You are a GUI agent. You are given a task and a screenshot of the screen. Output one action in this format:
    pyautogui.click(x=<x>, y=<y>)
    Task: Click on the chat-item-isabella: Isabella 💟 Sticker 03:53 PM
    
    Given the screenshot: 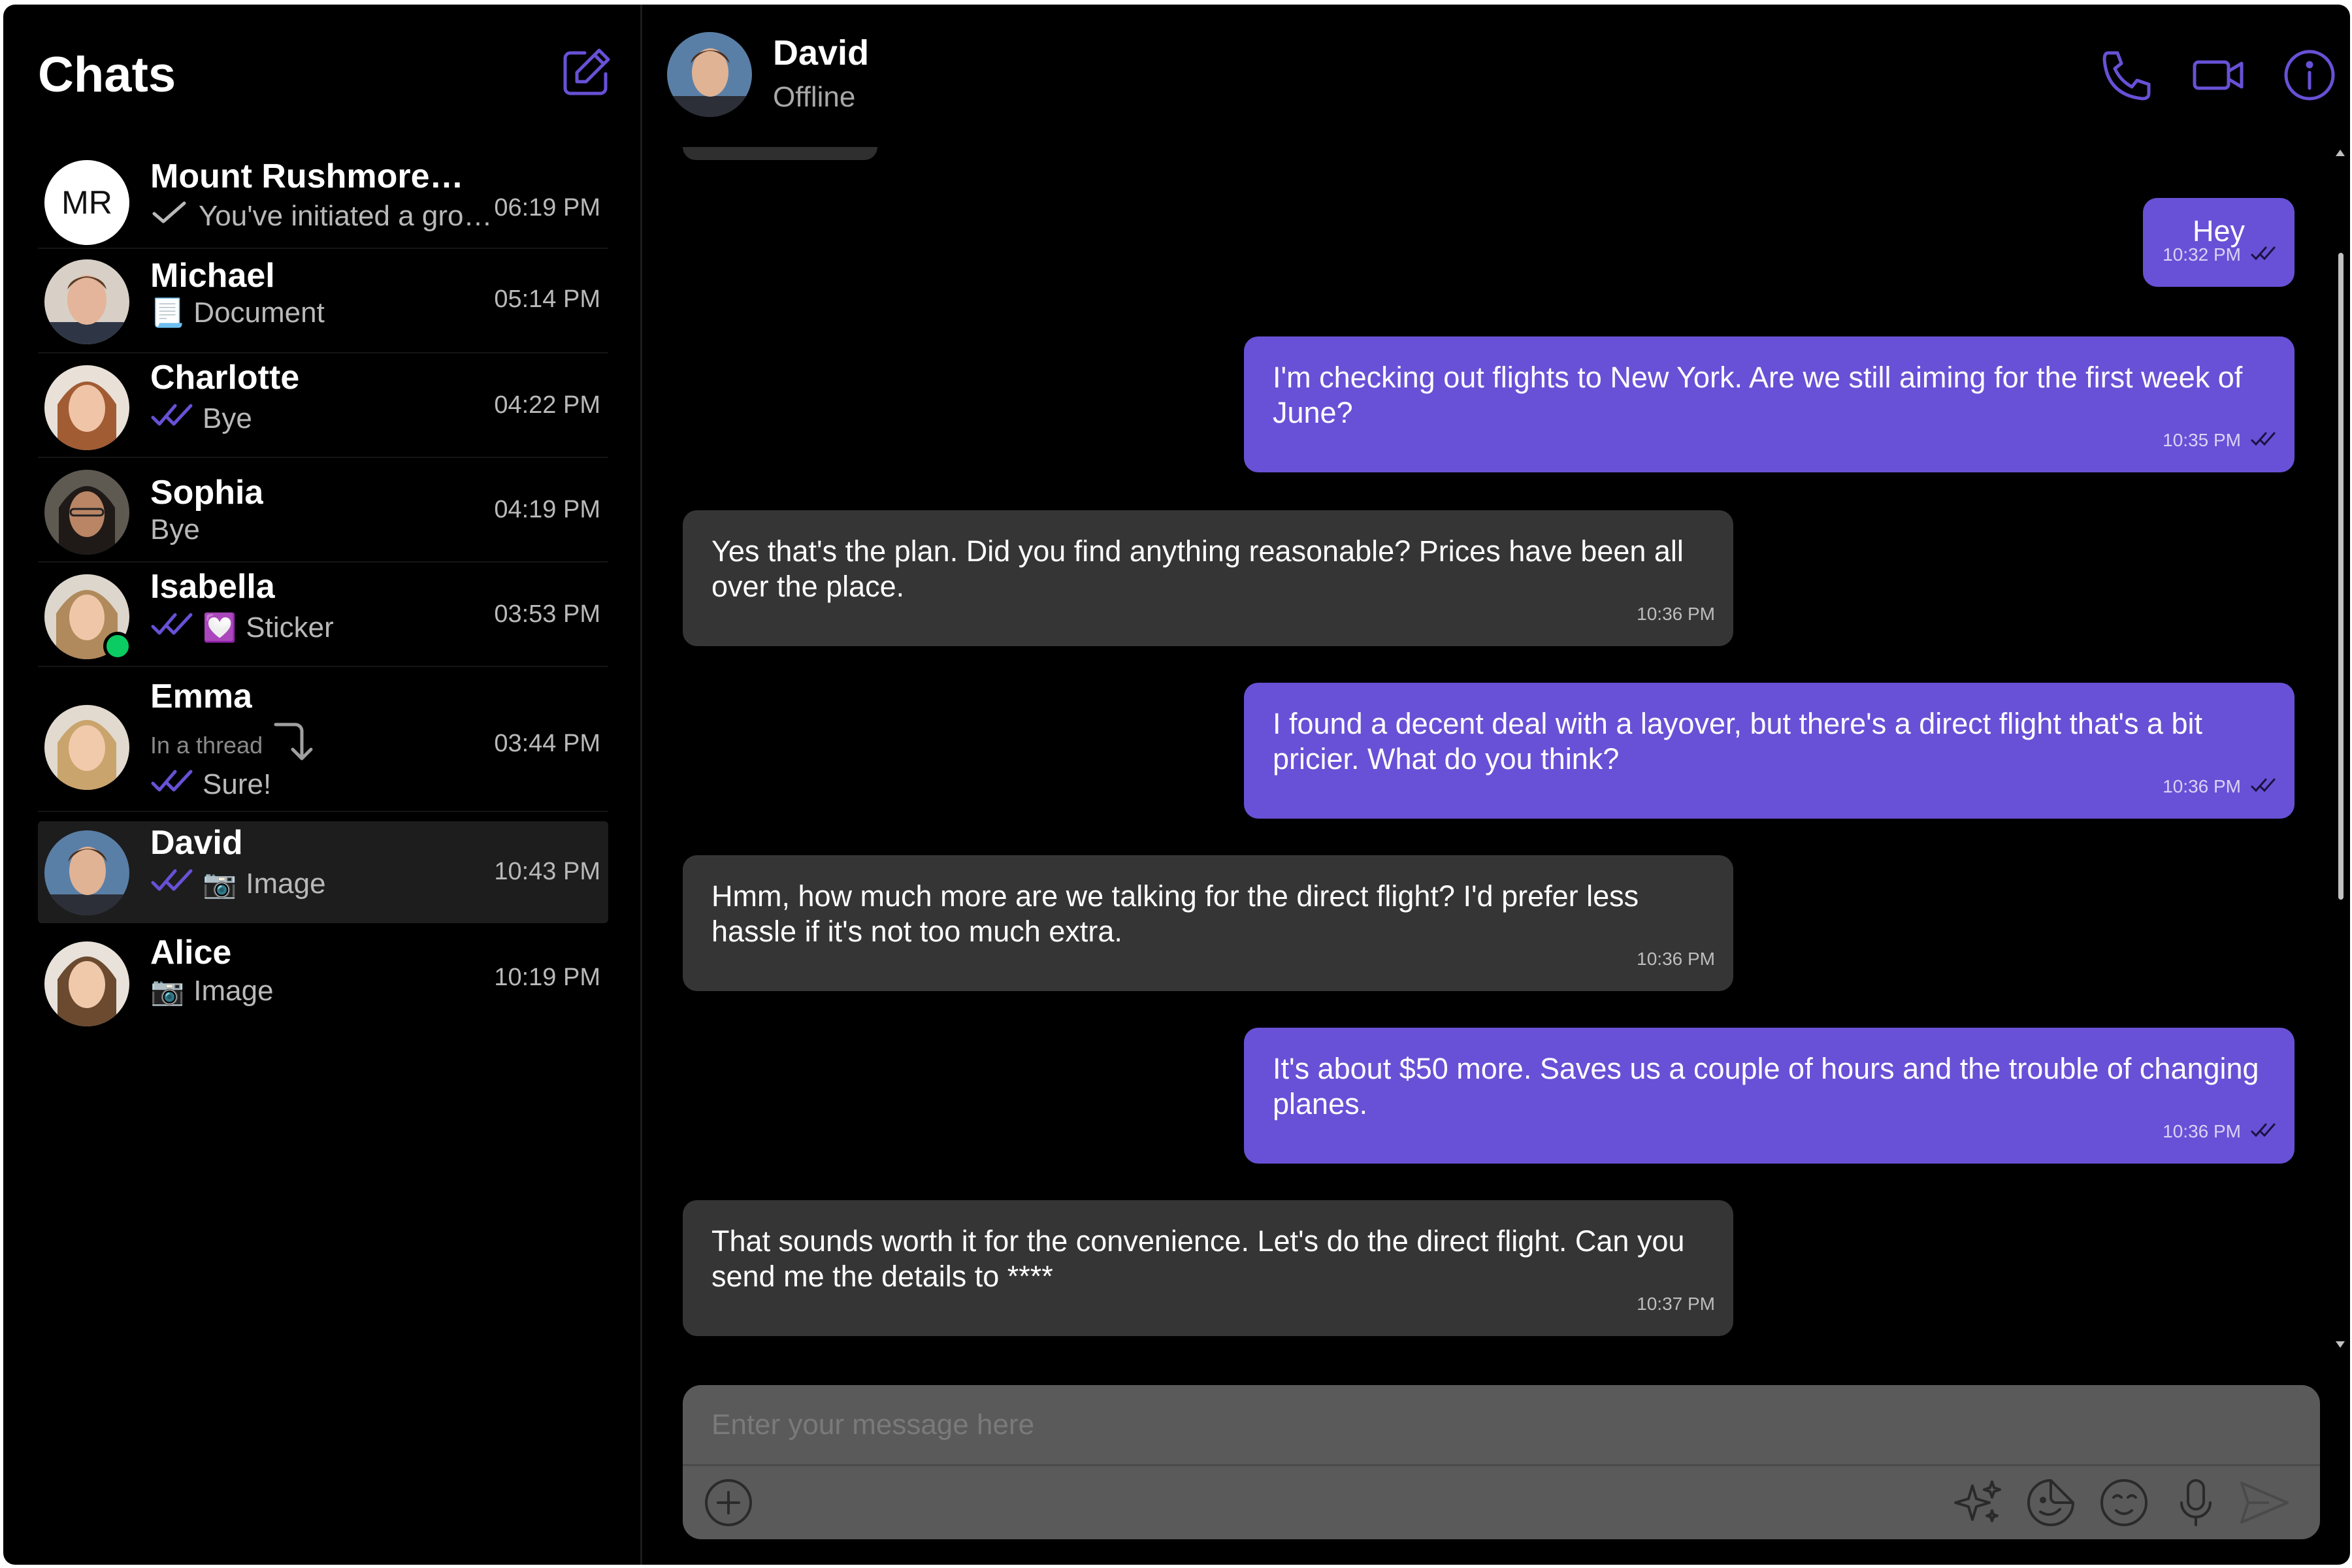 What is the action you would take?
    pyautogui.click(x=323, y=615)
    